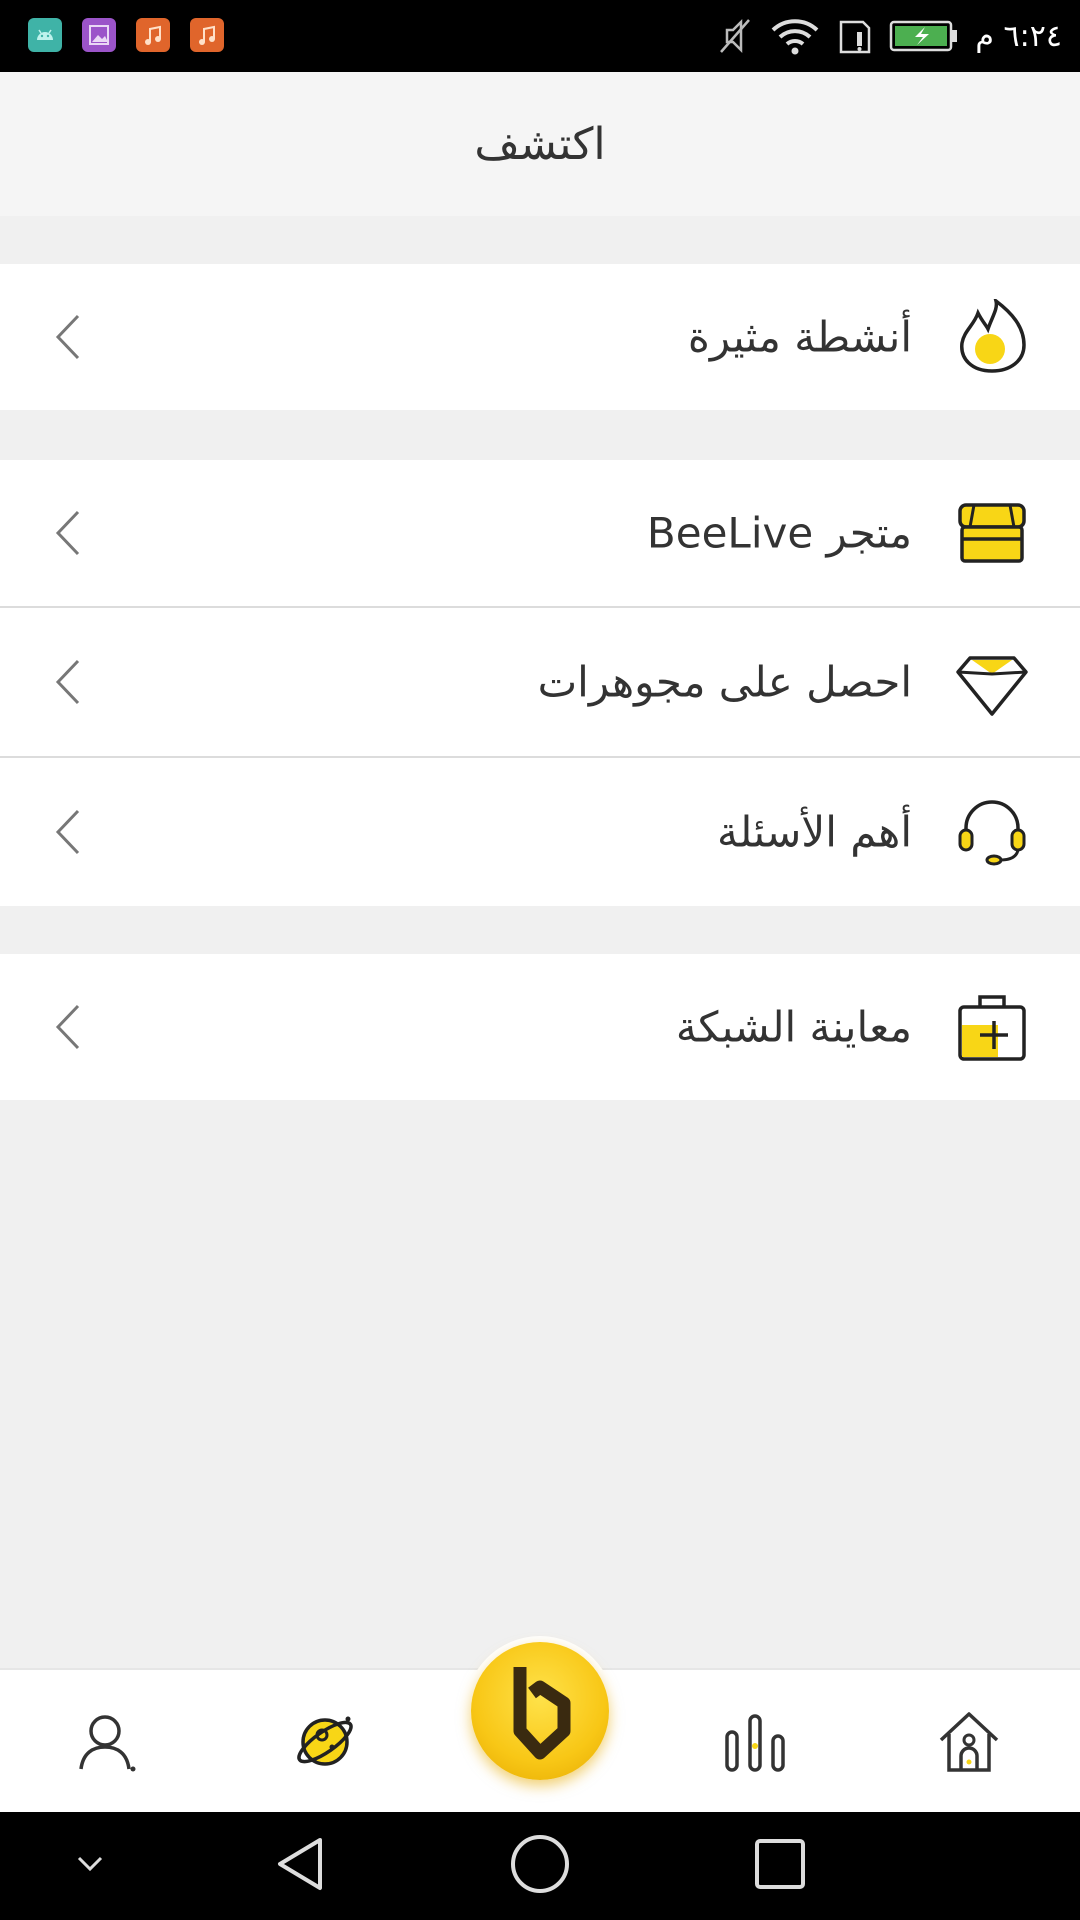 The image size is (1080, 1920). I want to click on menu-item-exciting-activities: أنشطة مثيرة, so click(540, 337).